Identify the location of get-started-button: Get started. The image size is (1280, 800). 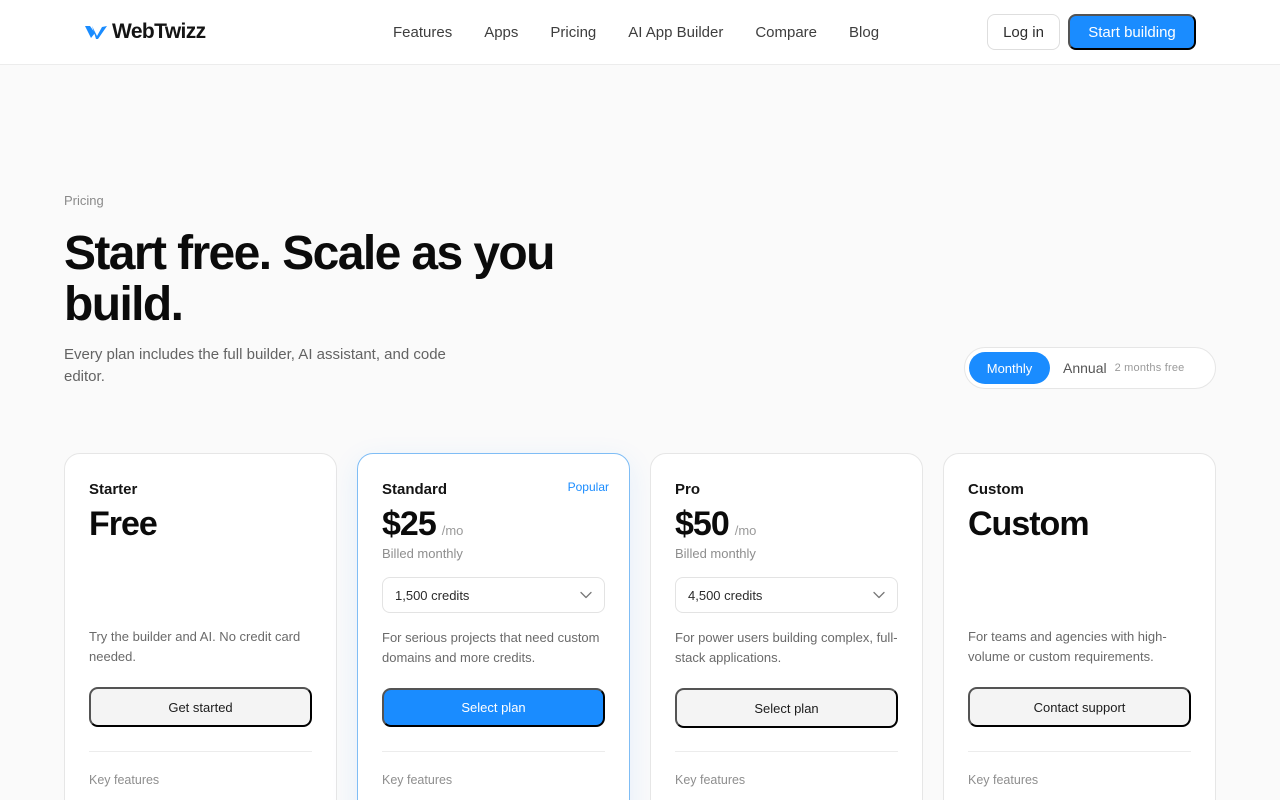
(200, 707).